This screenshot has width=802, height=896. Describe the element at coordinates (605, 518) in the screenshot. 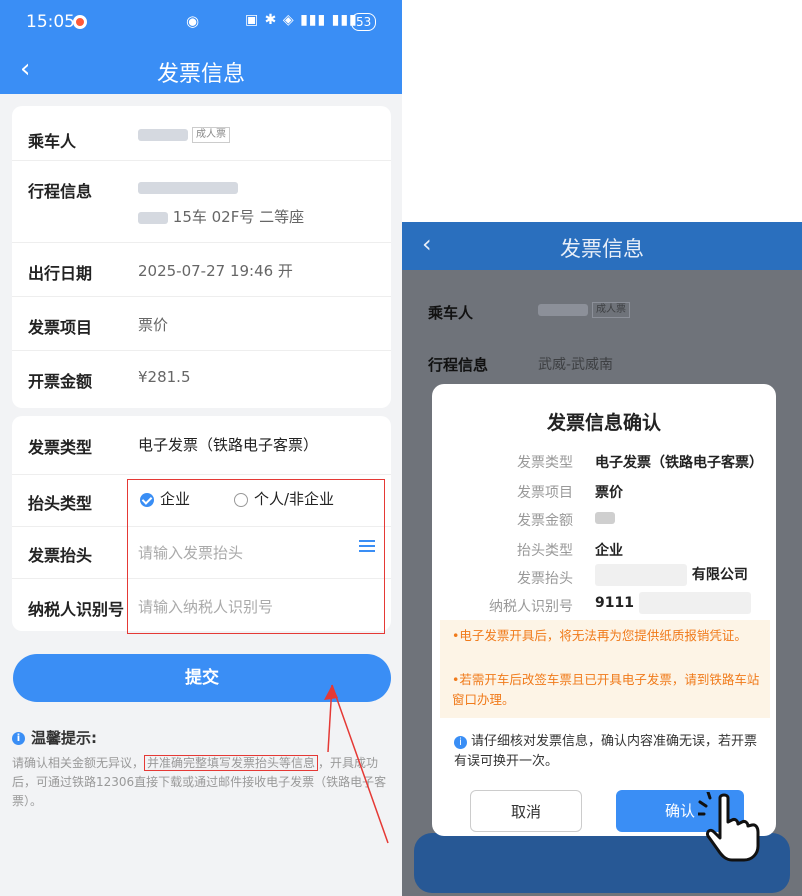

I see `dialog-amount-blurred` at that location.